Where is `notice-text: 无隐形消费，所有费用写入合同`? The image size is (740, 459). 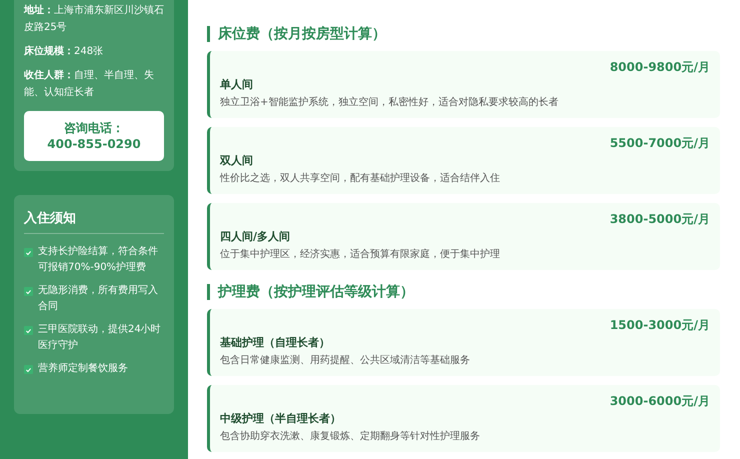 notice-text: 无隐形消费，所有费用写入合同 is located at coordinates (98, 299).